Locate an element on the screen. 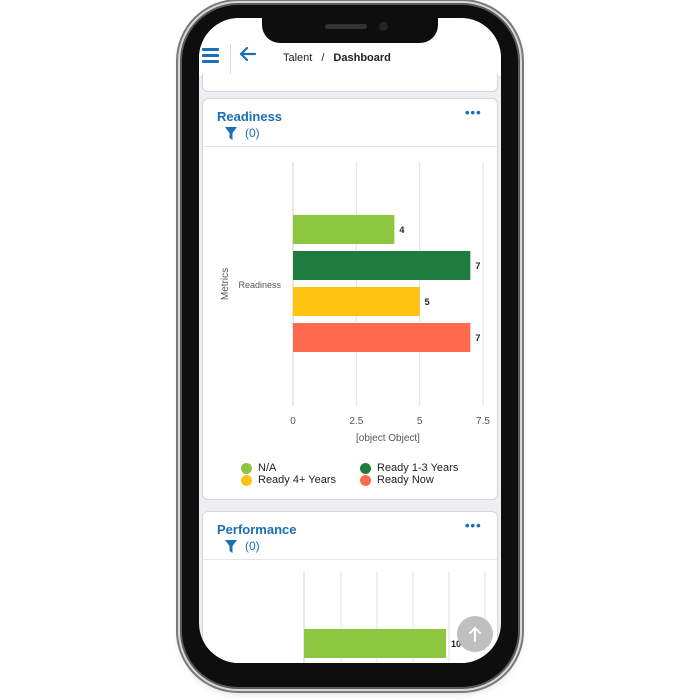 The image size is (700, 700). legend-item: N/A is located at coordinates (258, 468).